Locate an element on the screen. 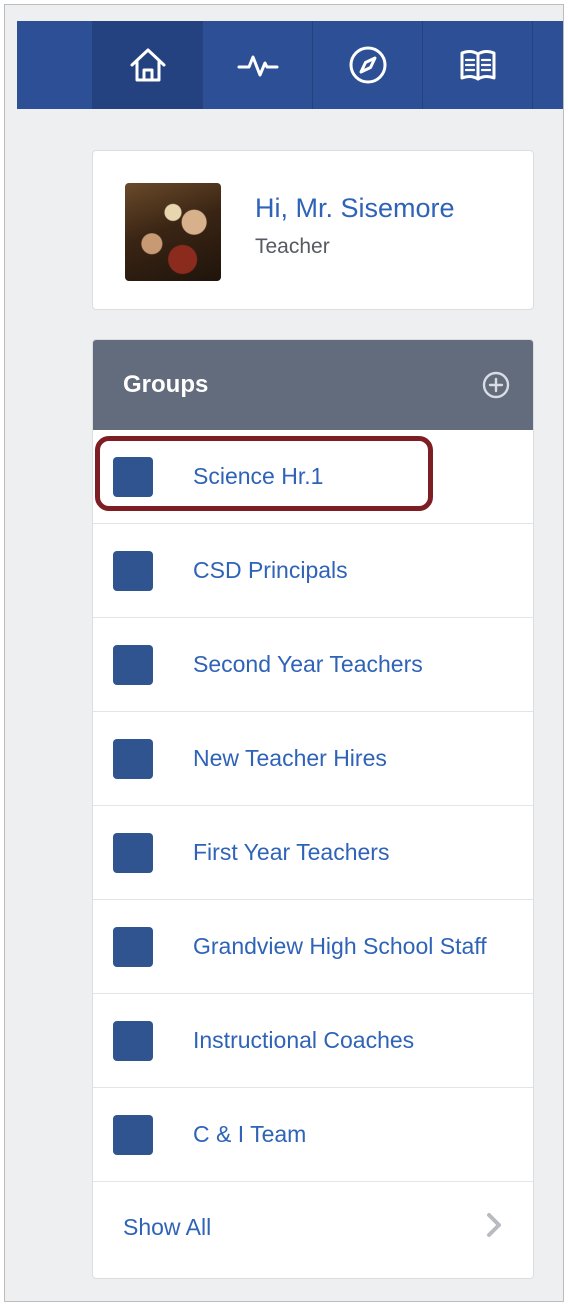 The width and height of the screenshot is (568, 1306). group-item-first-year-teachers: First Year Teachers is located at coordinates (313, 853).